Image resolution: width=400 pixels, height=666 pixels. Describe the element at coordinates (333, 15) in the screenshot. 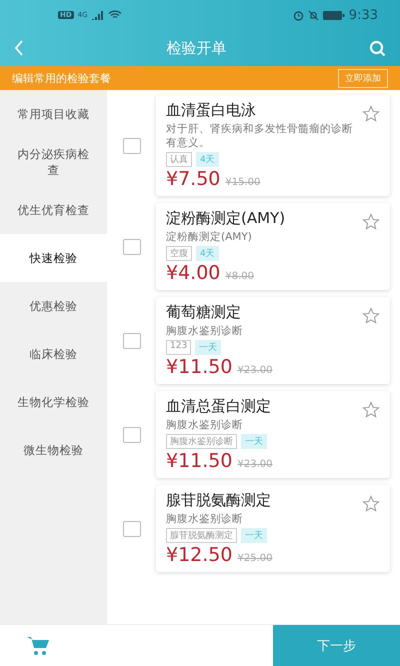

I see `battery-icon` at that location.